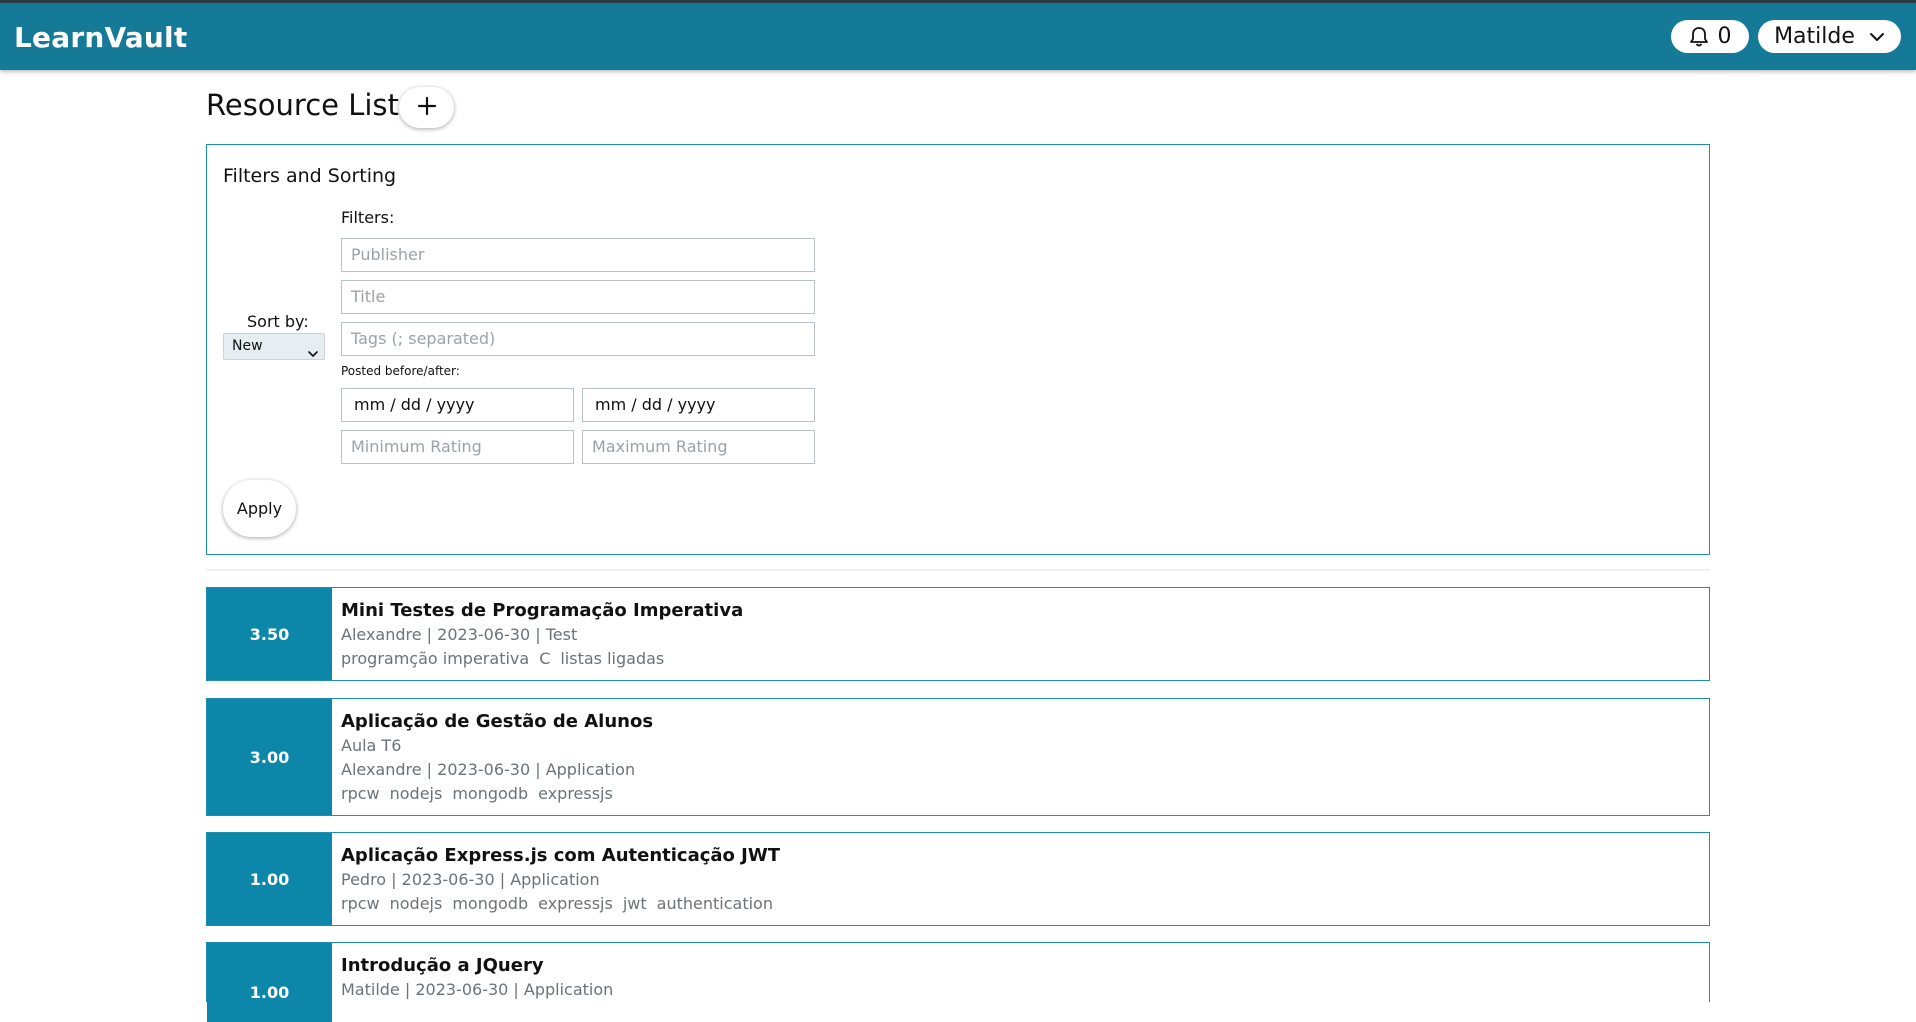  I want to click on add-resource-button, so click(426, 107).